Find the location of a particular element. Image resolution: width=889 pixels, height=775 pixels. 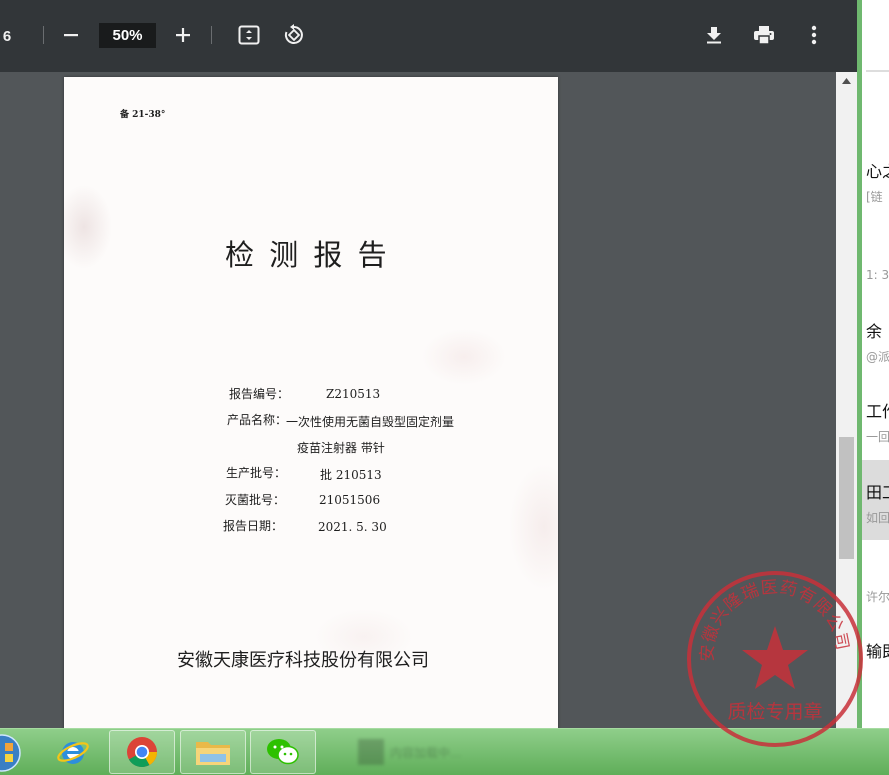

chat-title: 田工 is located at coordinates (877, 492).